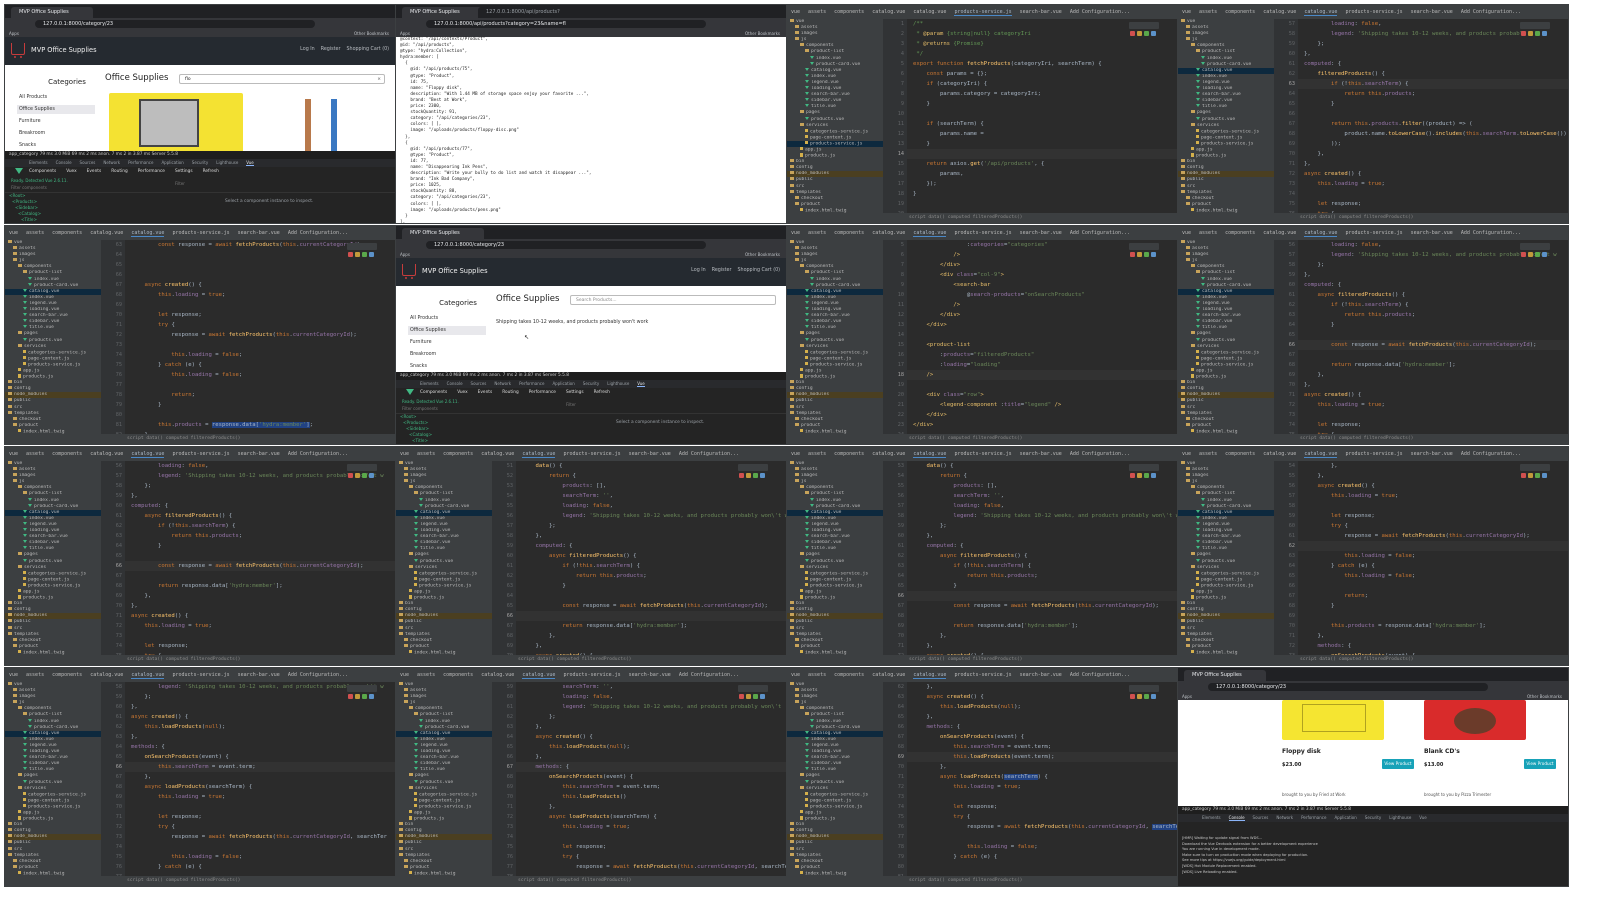 The height and width of the screenshot is (906, 1600). What do you see at coordinates (379, 80) in the screenshot?
I see `clear-search-icon: ×` at bounding box center [379, 80].